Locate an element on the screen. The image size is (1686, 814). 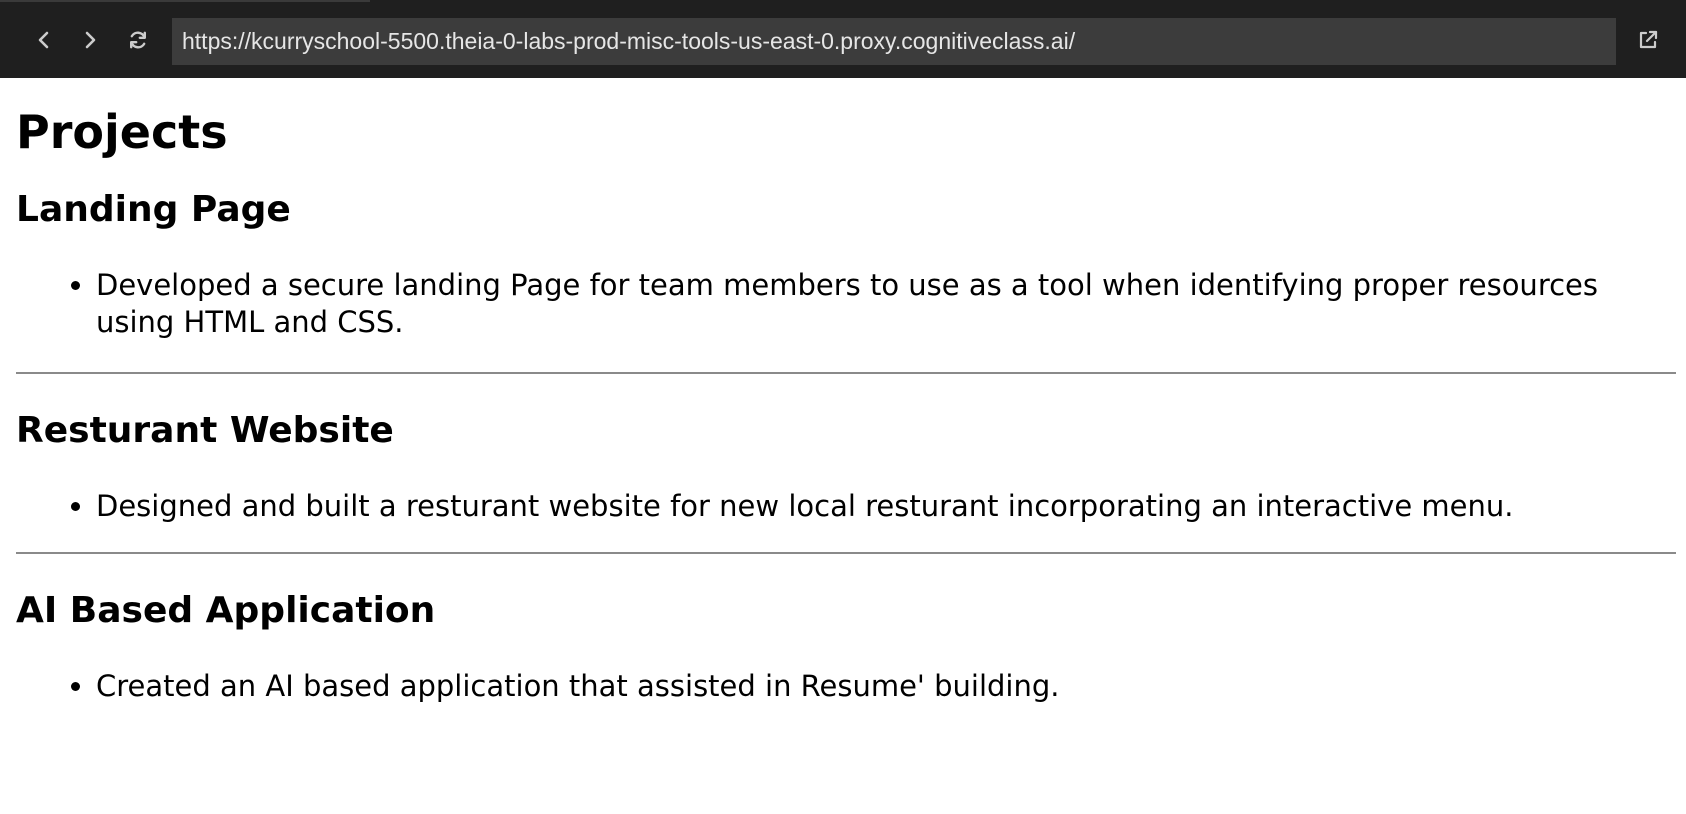
external-link-icon is located at coordinates (1648, 39).